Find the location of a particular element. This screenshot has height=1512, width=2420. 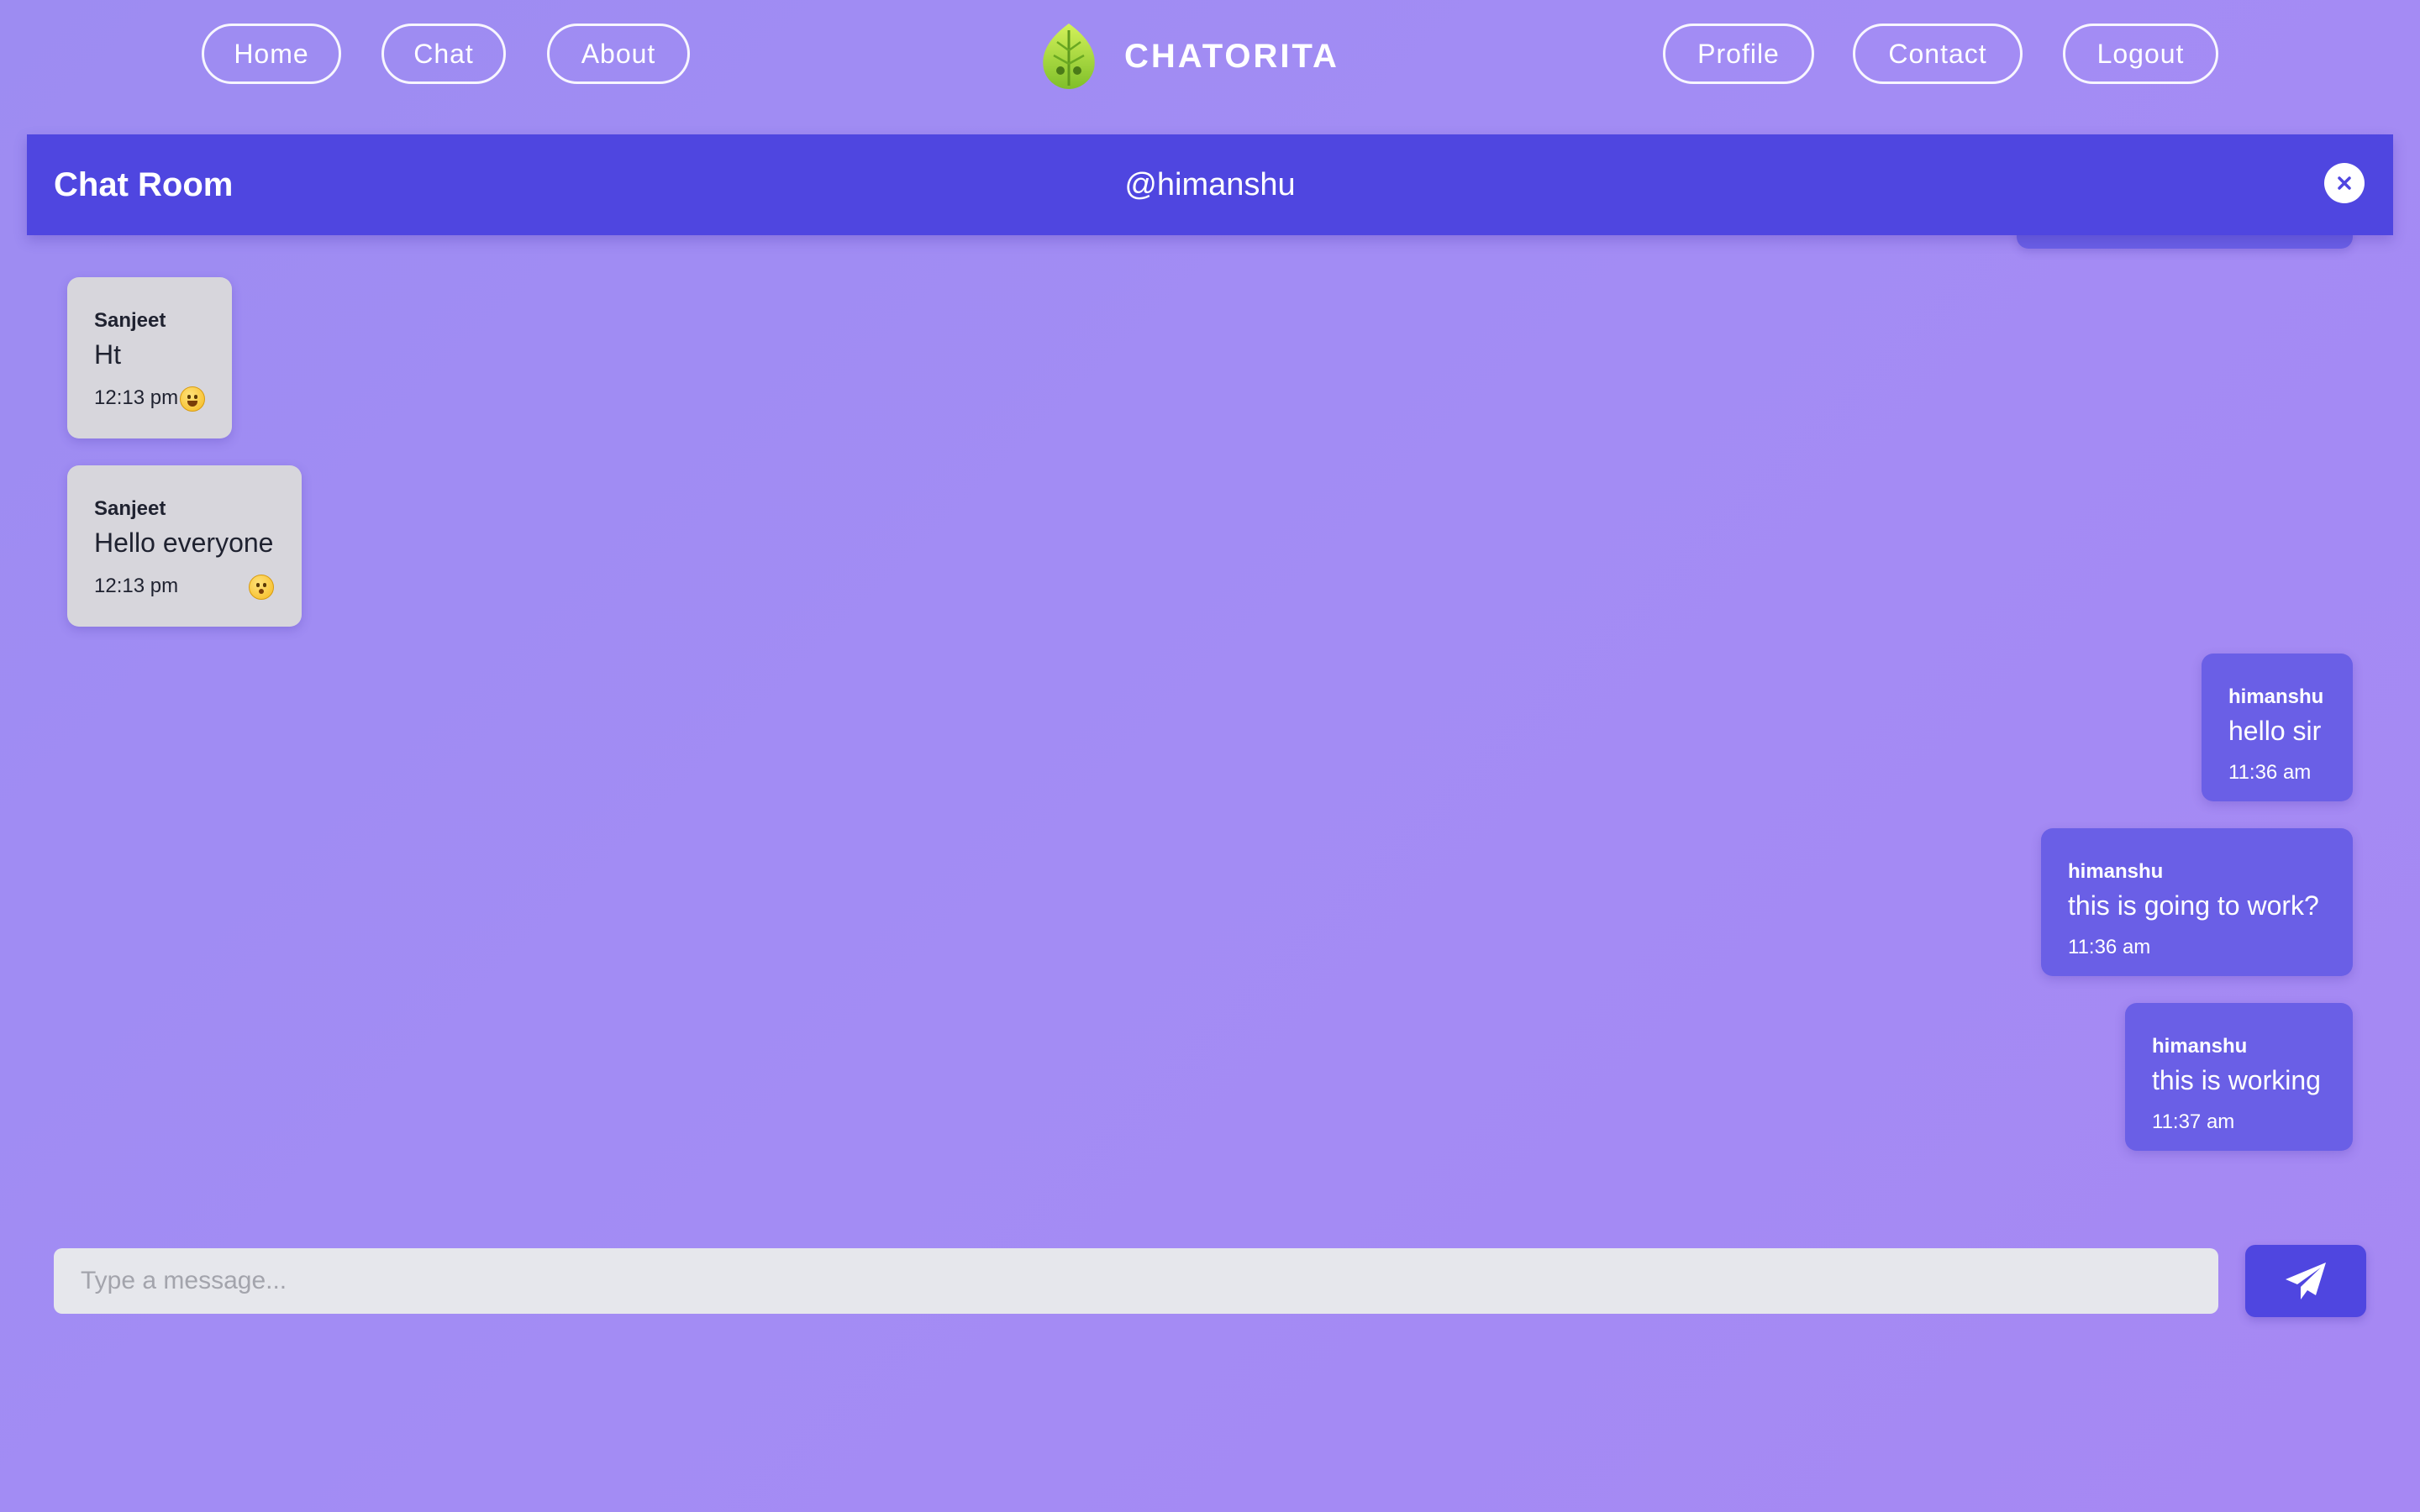

message-text: Hello everyone is located at coordinates (184, 543).